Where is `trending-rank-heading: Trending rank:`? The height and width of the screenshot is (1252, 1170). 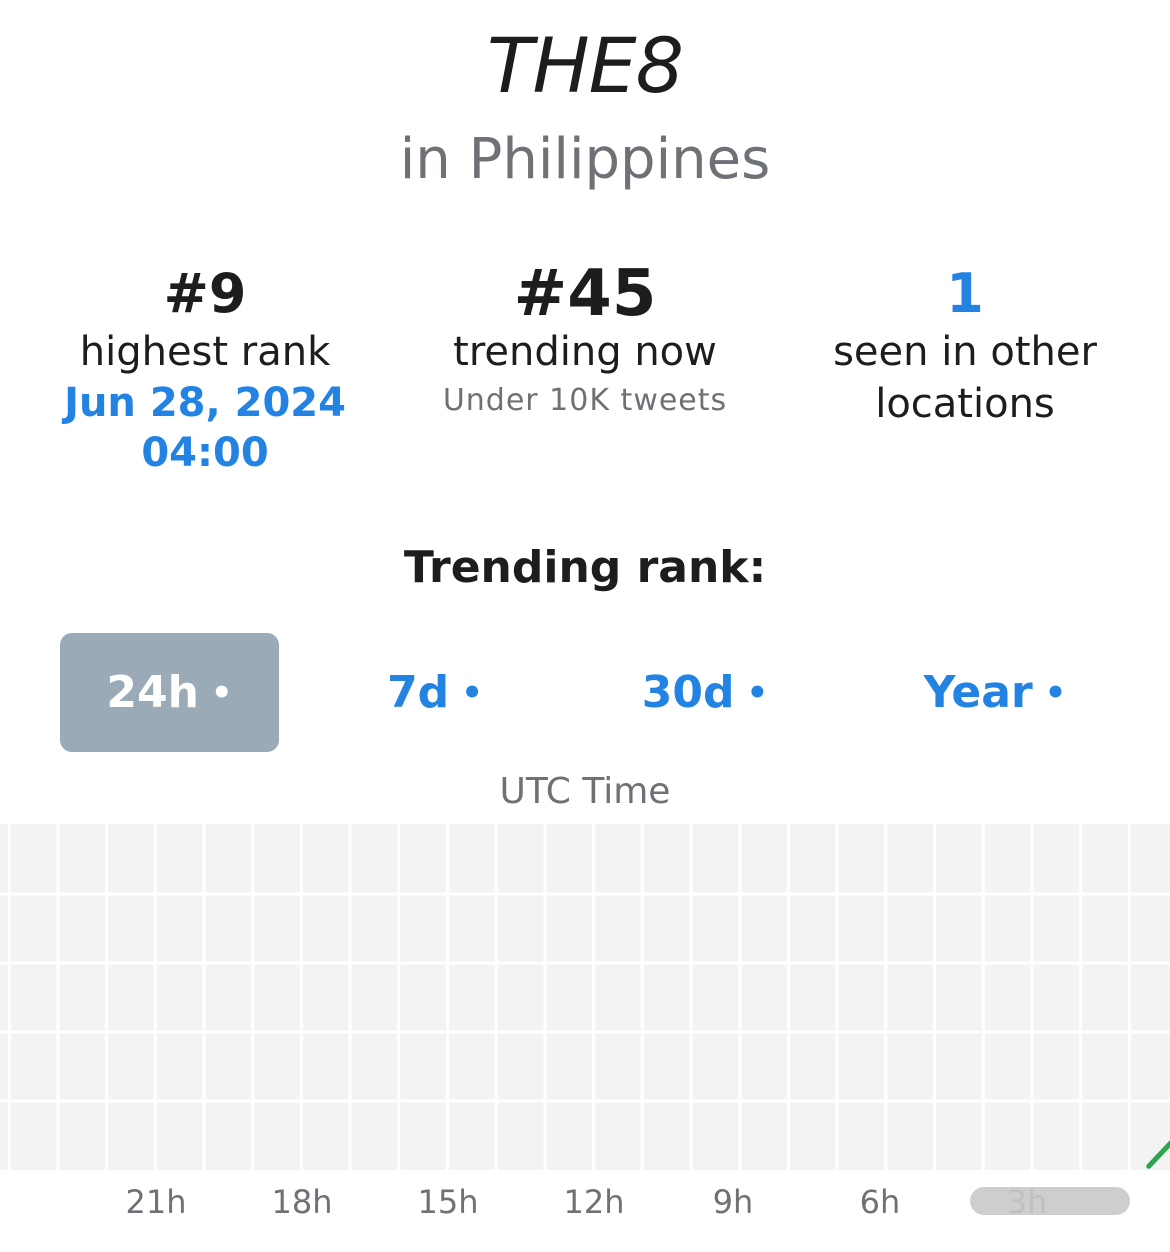
trending-rank-heading: Trending rank: is located at coordinates (585, 567).